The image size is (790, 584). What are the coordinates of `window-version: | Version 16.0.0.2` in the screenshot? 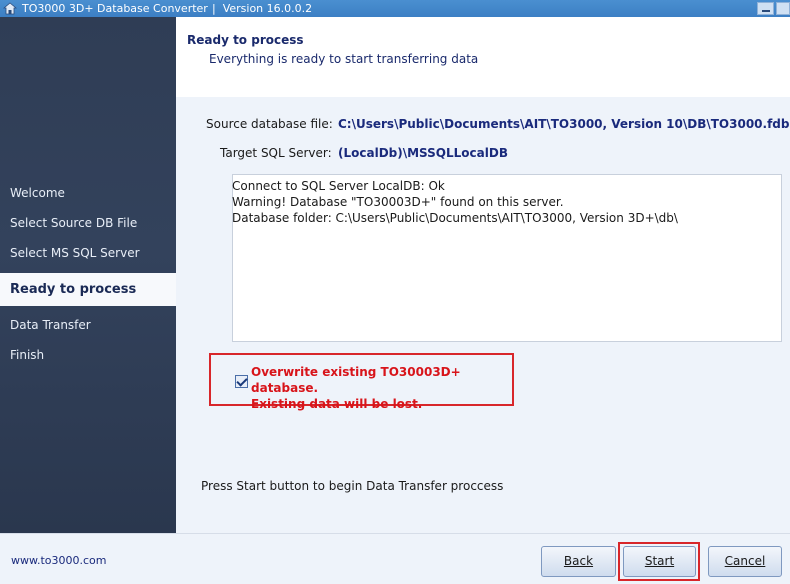 It's located at (262, 8).